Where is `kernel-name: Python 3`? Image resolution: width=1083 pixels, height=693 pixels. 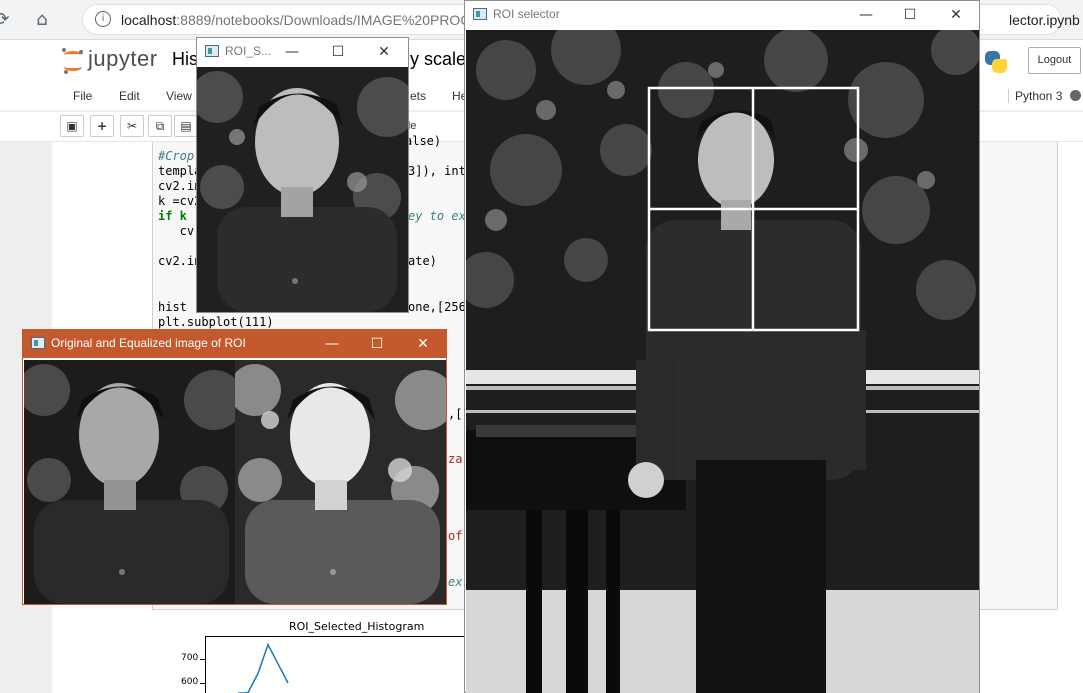
kernel-name: Python 3 is located at coordinates (1035, 96).